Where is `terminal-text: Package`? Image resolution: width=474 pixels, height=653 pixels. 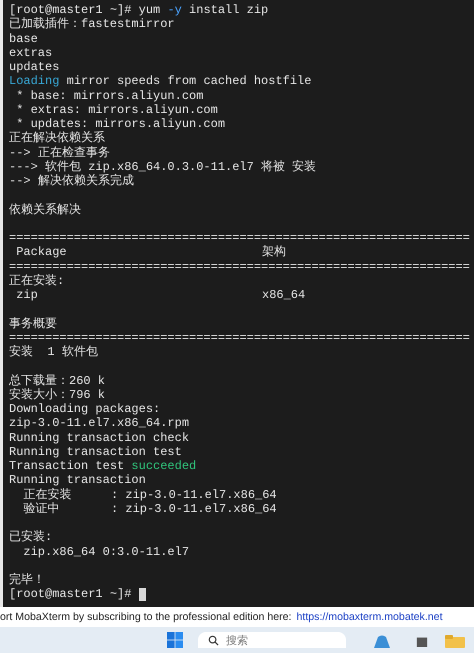 terminal-text: Package is located at coordinates (41, 252).